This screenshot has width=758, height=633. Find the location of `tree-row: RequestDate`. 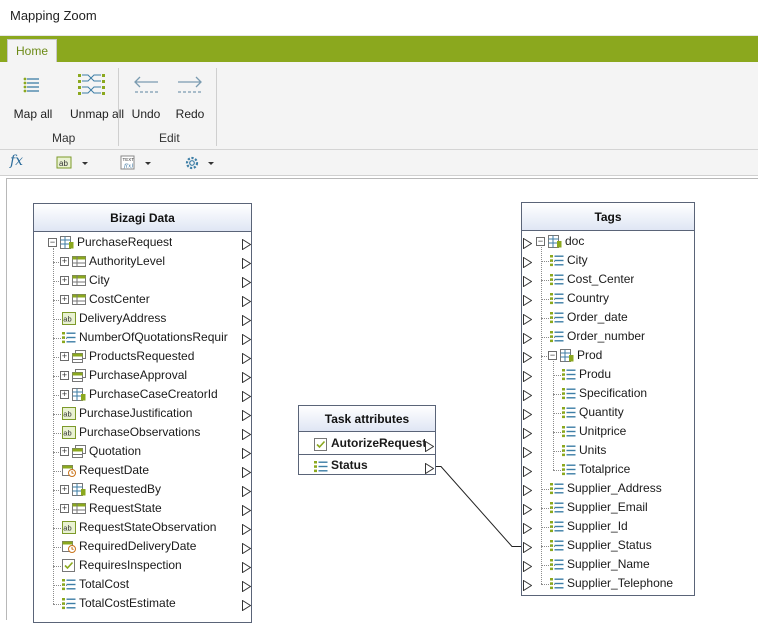

tree-row: RequestDate is located at coordinates (143, 470).